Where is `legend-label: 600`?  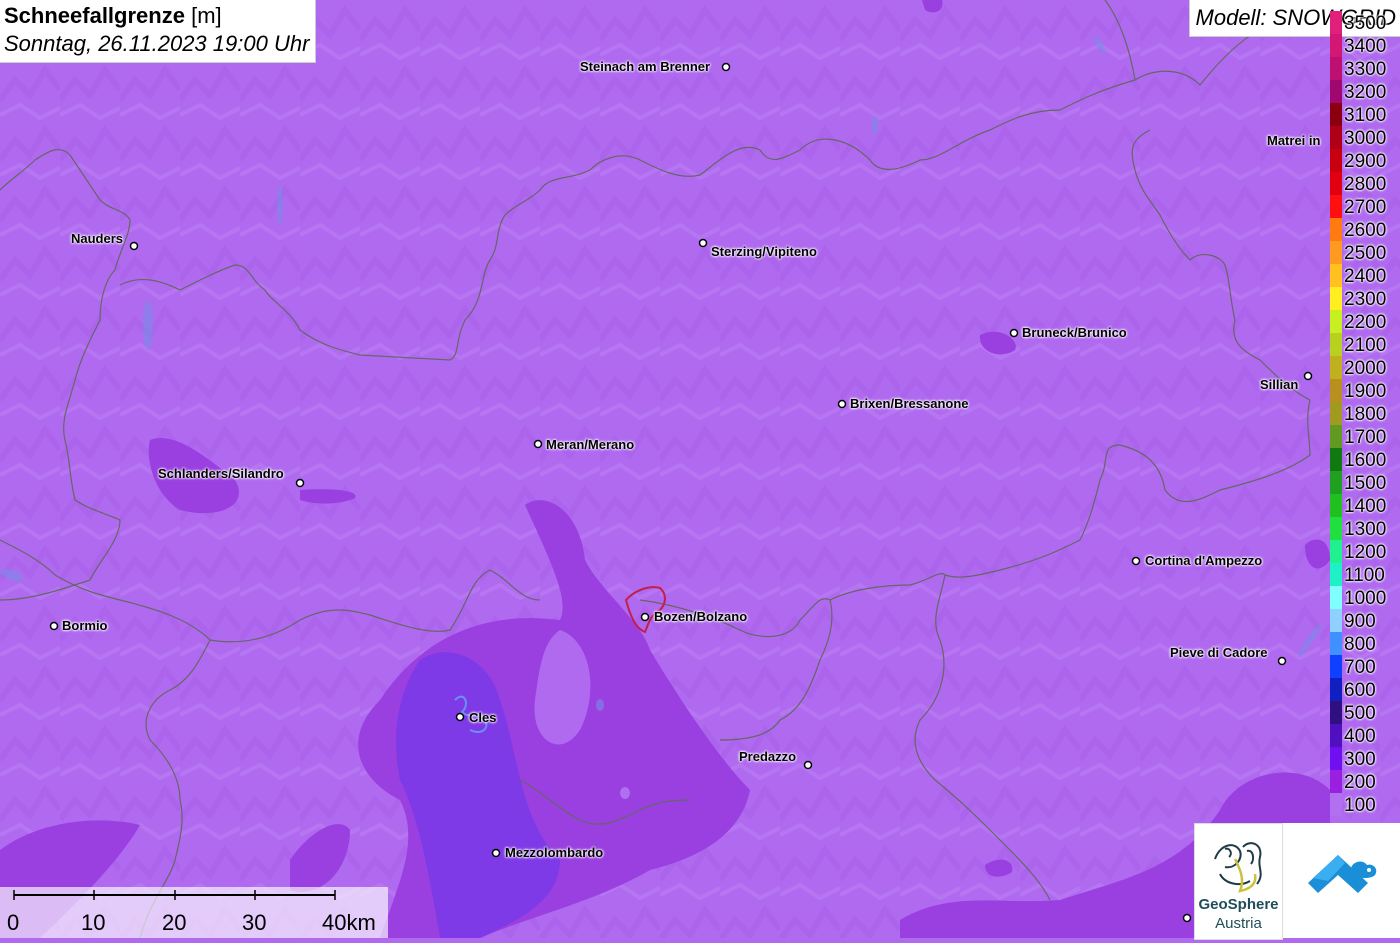
legend-label: 600 is located at coordinates (1360, 690).